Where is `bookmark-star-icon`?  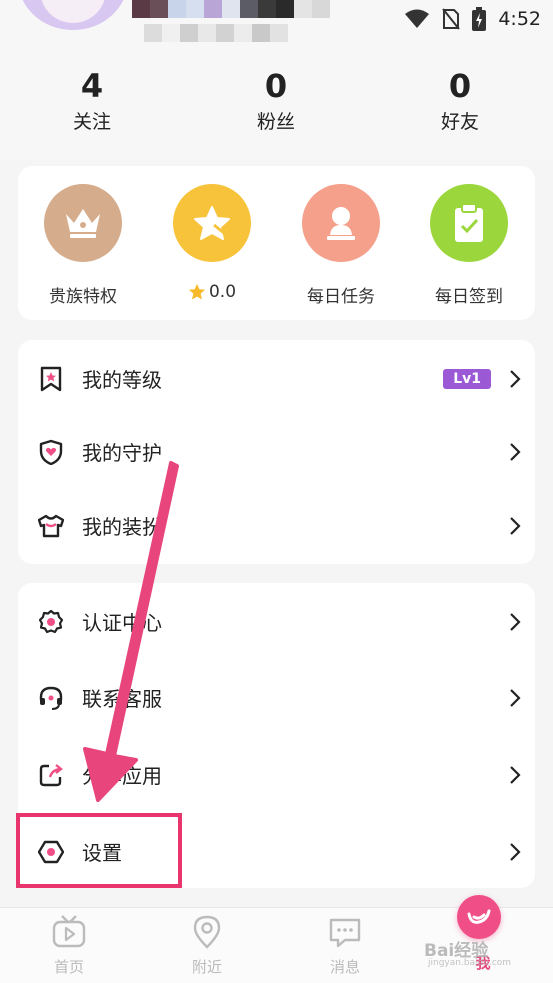
bookmark-star-icon is located at coordinates (51, 379).